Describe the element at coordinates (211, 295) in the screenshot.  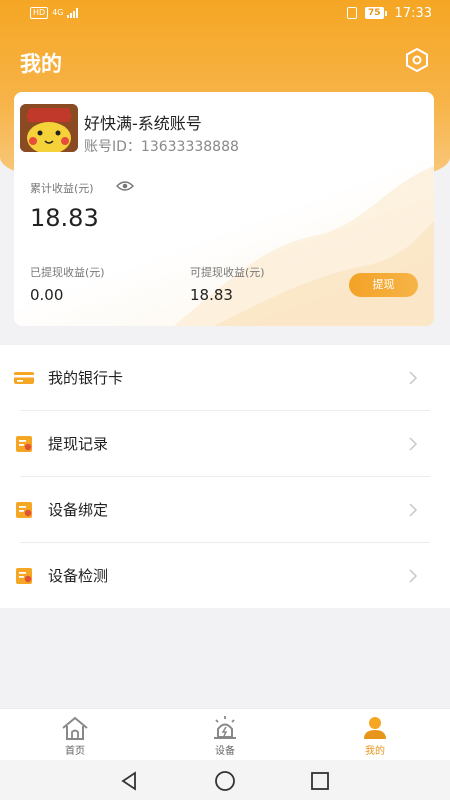
I see `available-earnings-value: 18.83` at that location.